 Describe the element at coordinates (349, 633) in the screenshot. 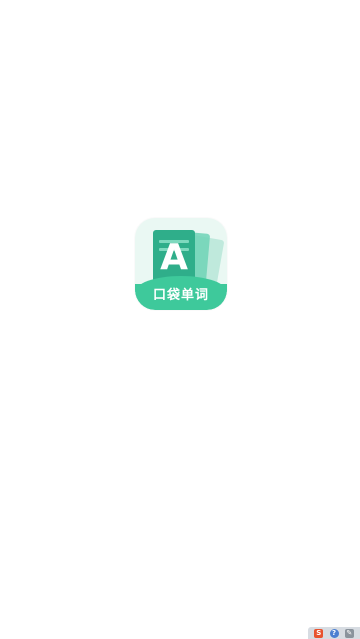

I see `pen-icon: ✎` at that location.